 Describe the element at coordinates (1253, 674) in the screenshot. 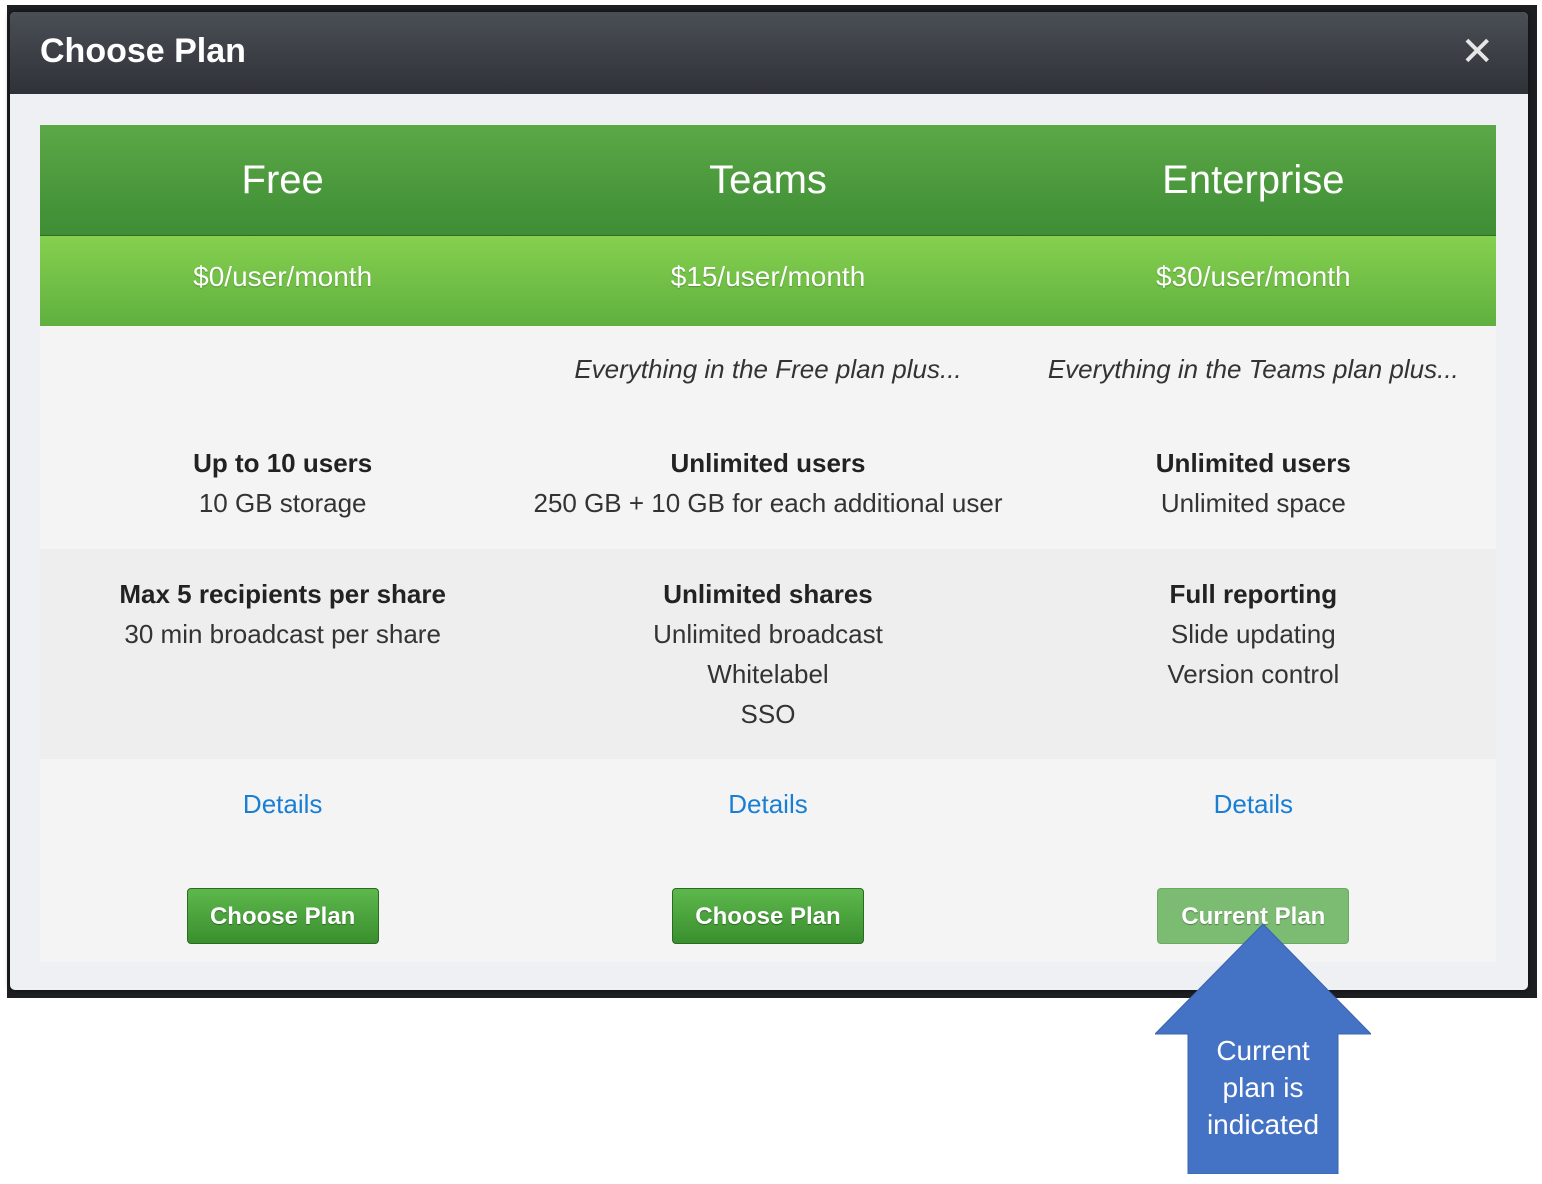

I see `feature-line: Version control` at that location.